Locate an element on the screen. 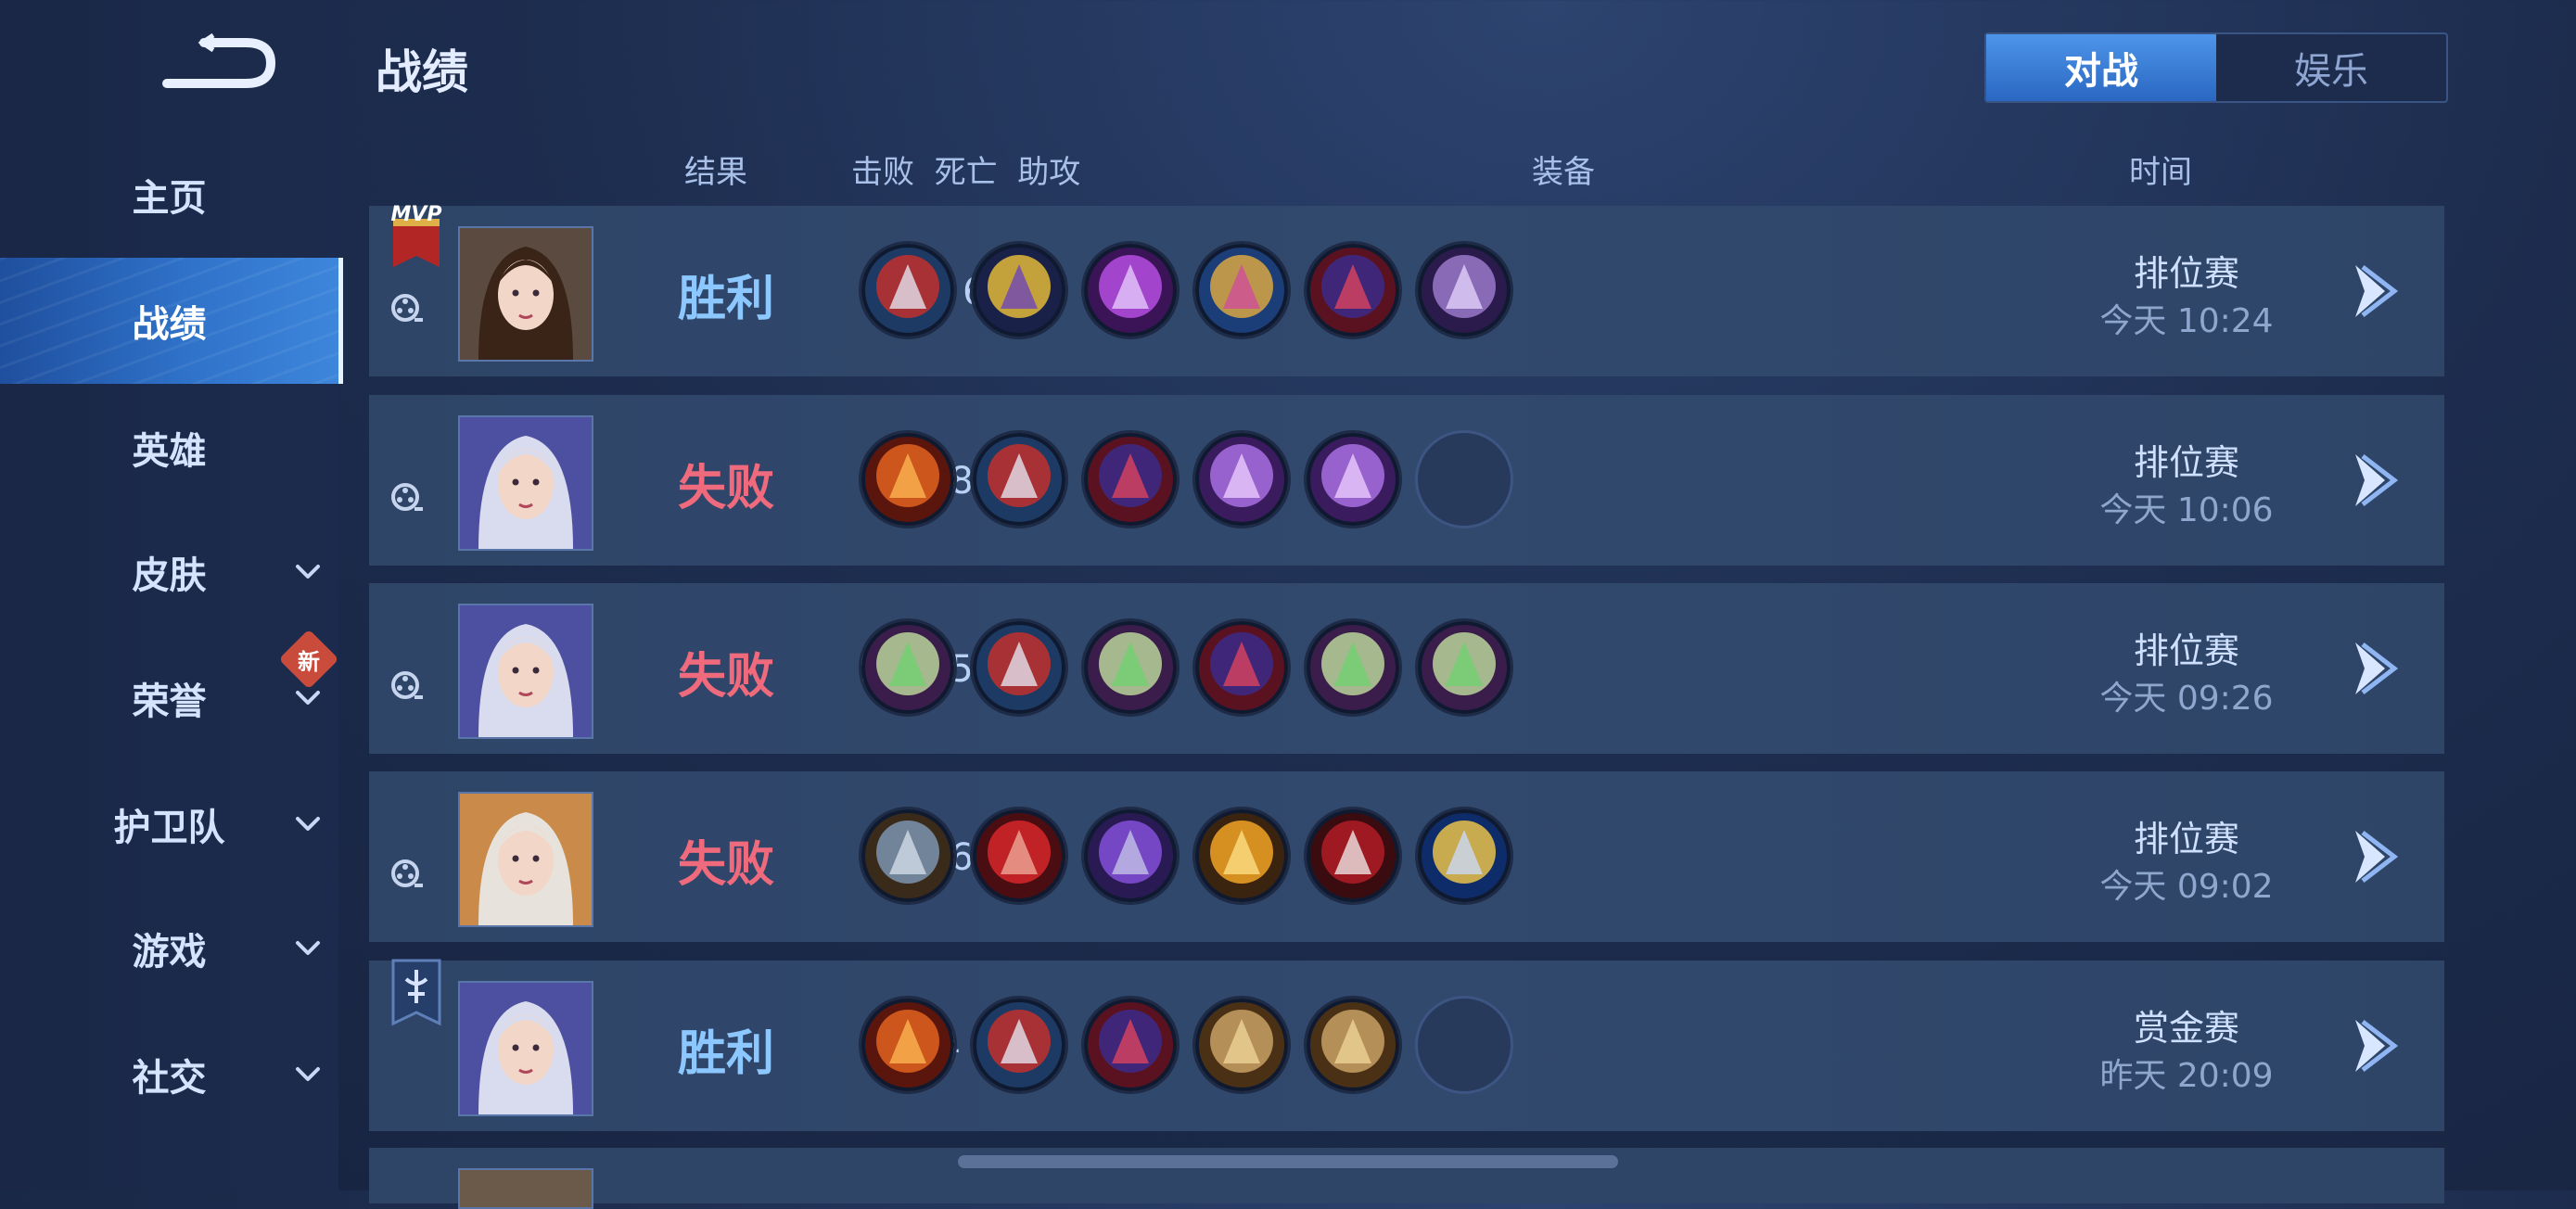 The image size is (2576, 1209). tab-battle: 对战 is located at coordinates (2101, 67).